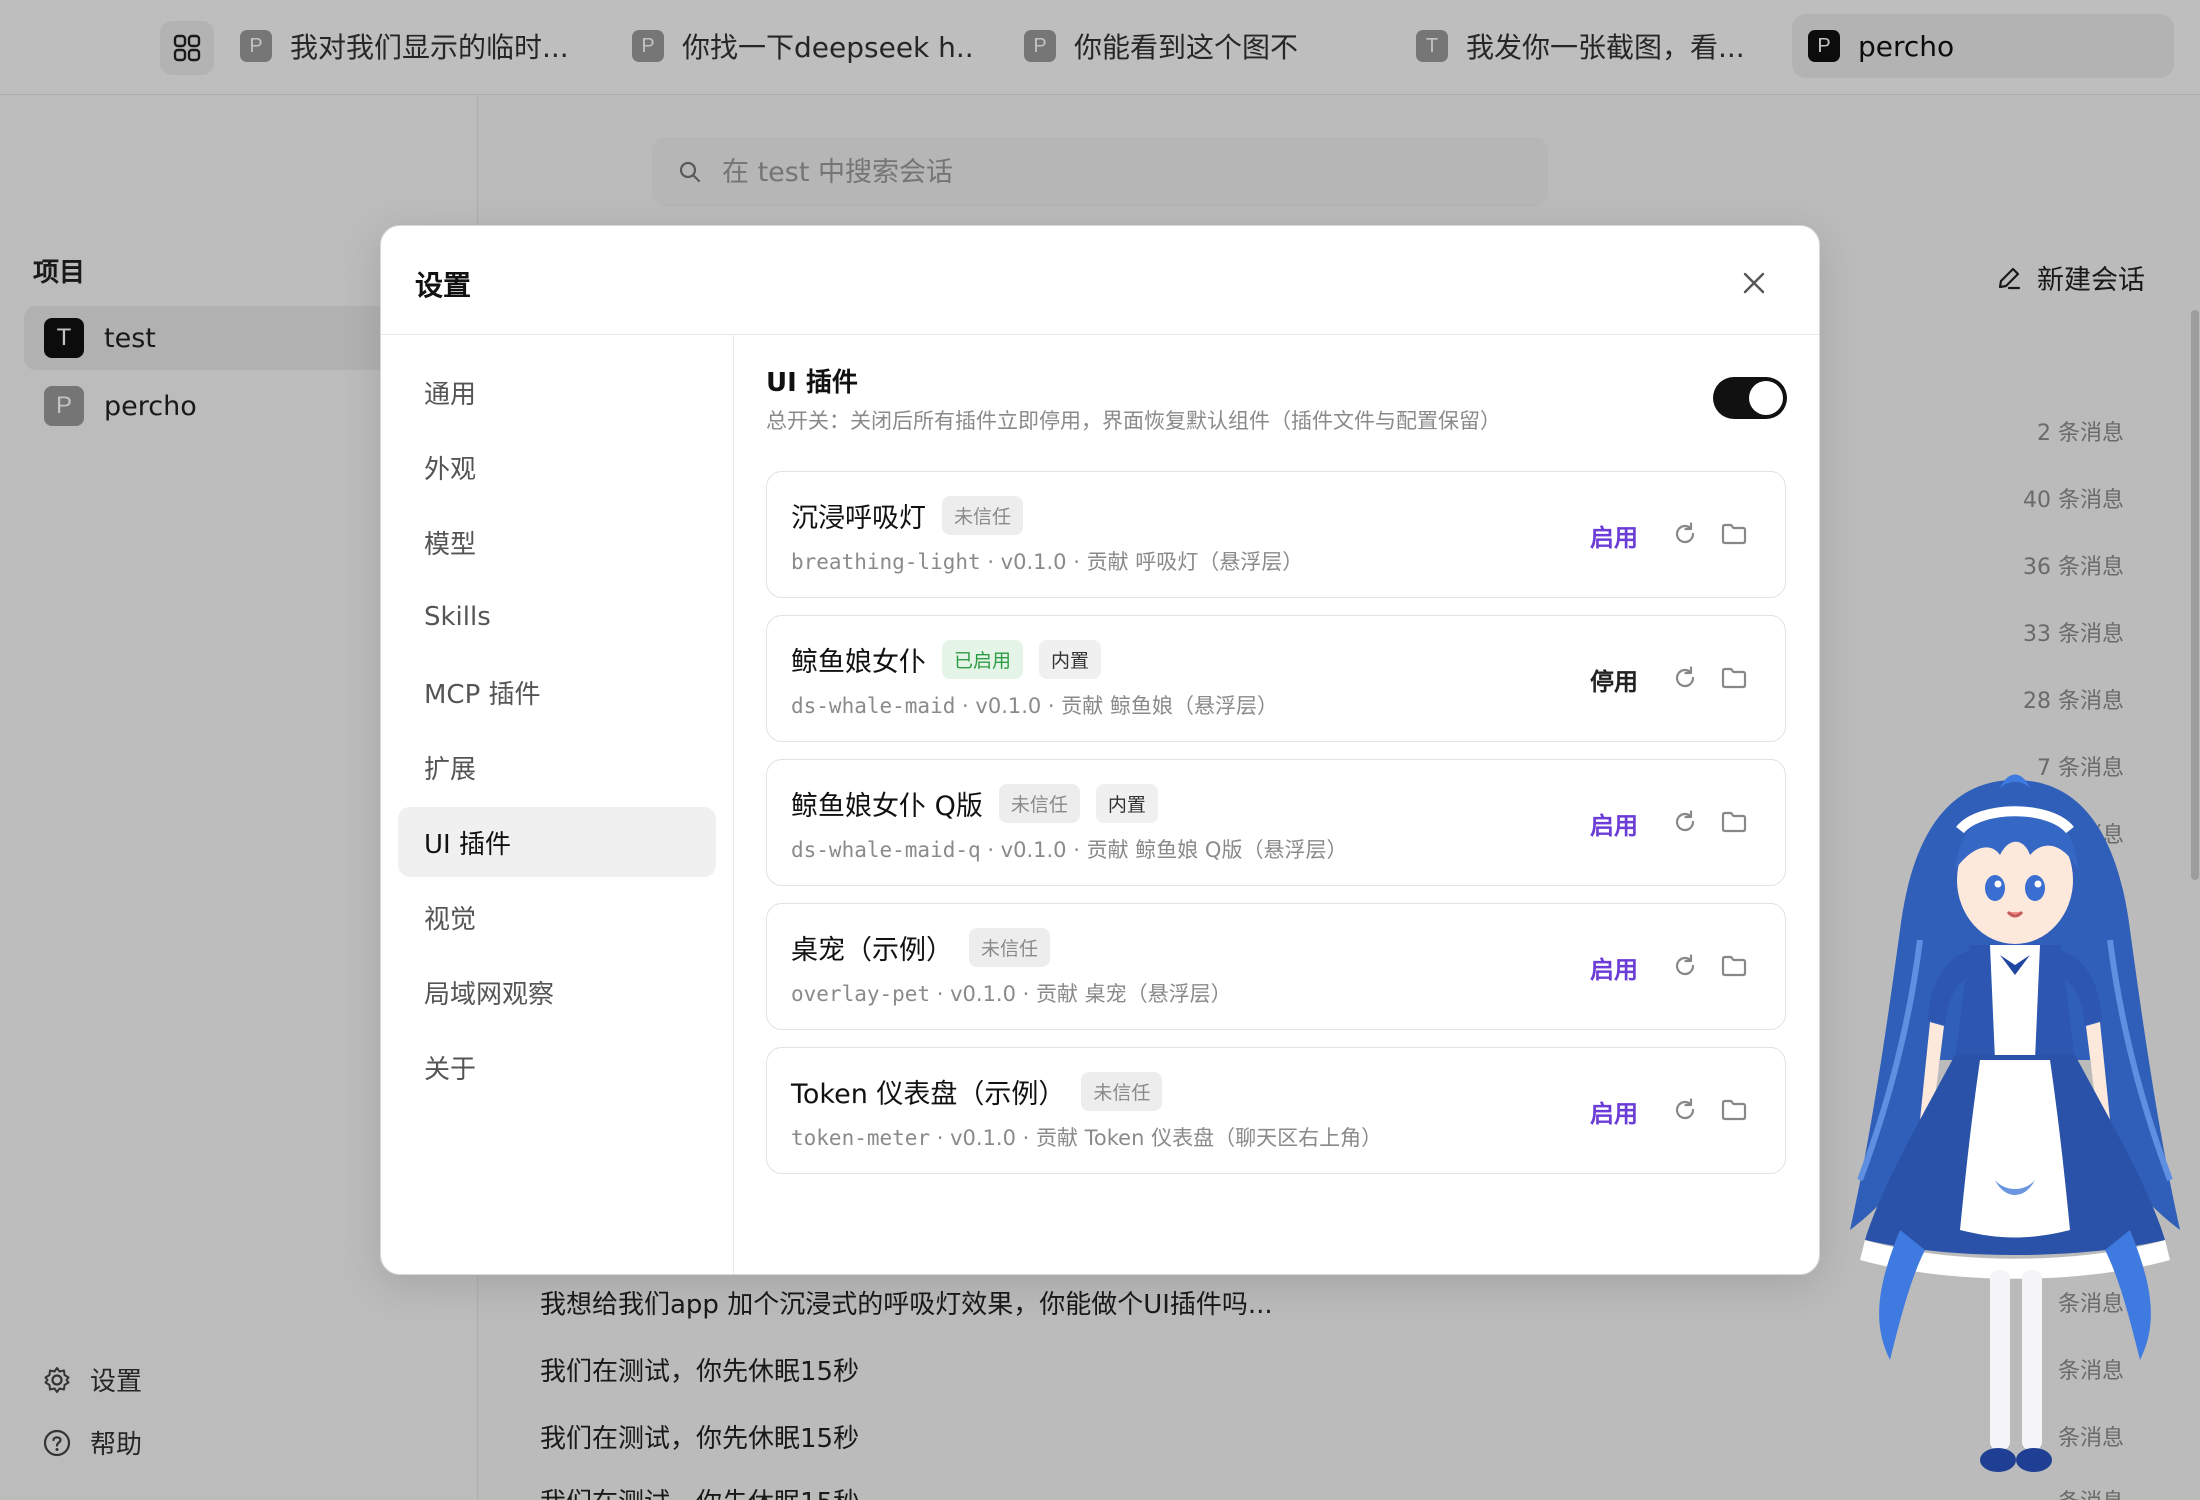  Describe the element at coordinates (983, 659) in the screenshot. I see `enabled-badge: 已启用` at that location.